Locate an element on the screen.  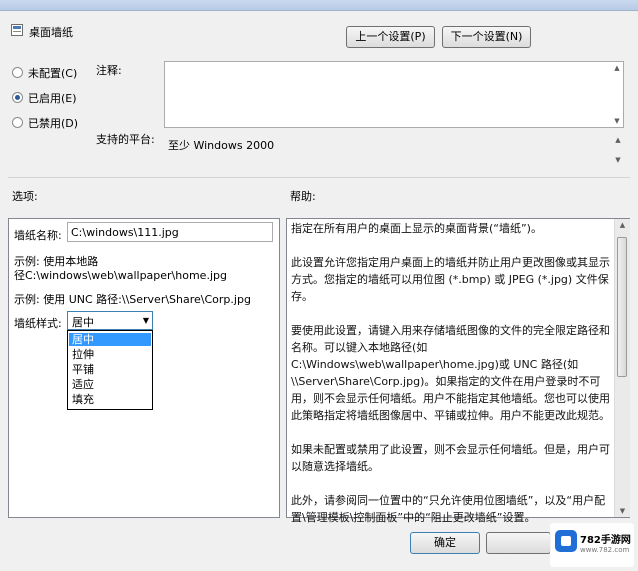
ok-button: 确定 is located at coordinates (445, 543).